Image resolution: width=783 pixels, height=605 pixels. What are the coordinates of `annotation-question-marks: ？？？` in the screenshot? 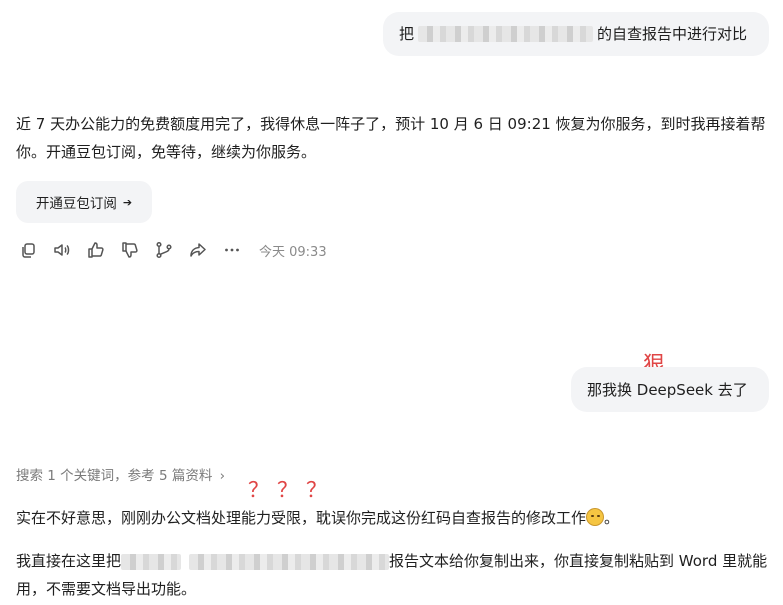 It's located at (291, 490).